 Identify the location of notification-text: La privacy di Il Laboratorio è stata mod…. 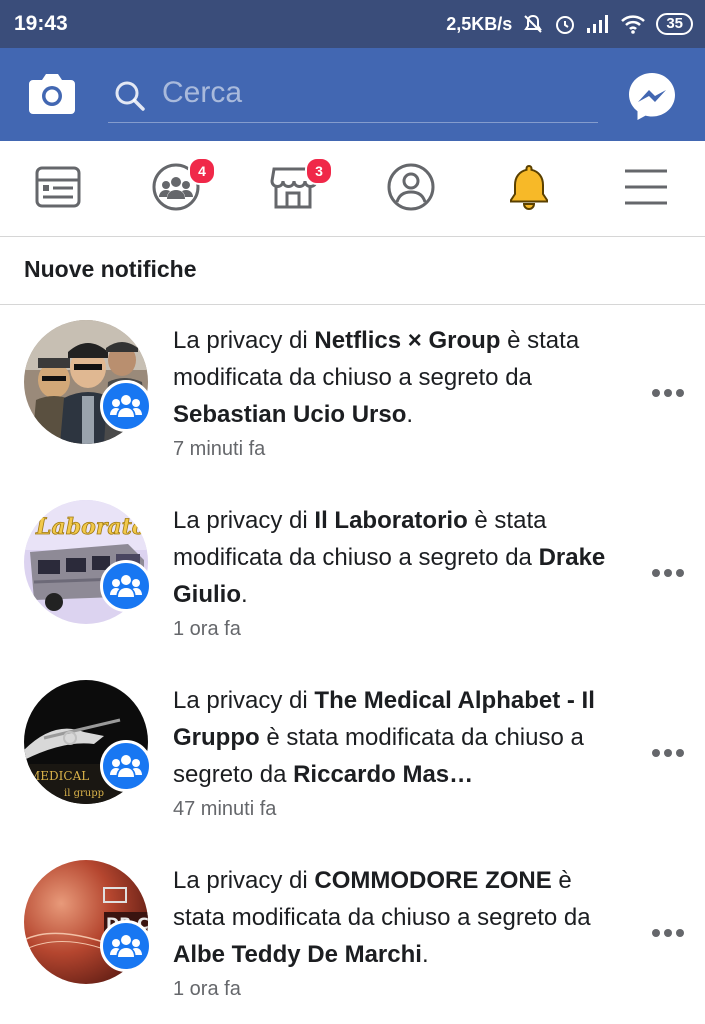
(389, 557).